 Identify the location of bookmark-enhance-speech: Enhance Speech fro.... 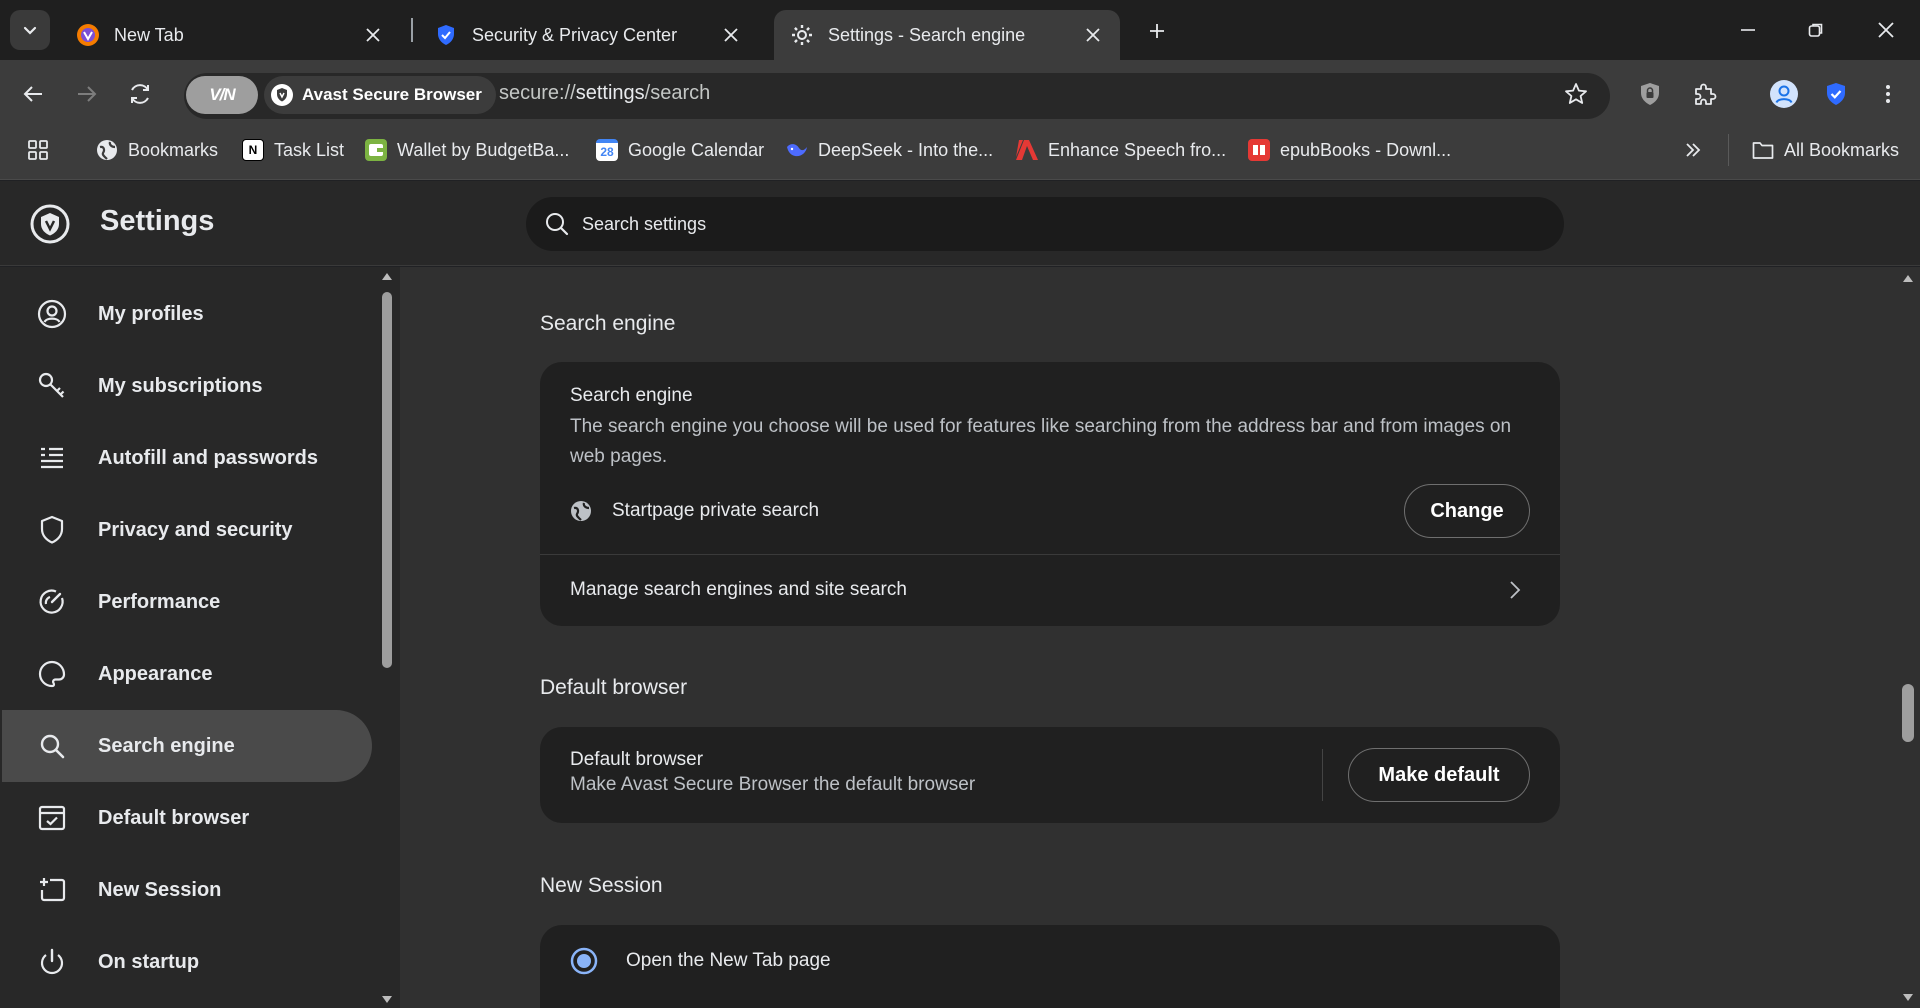
(1121, 150).